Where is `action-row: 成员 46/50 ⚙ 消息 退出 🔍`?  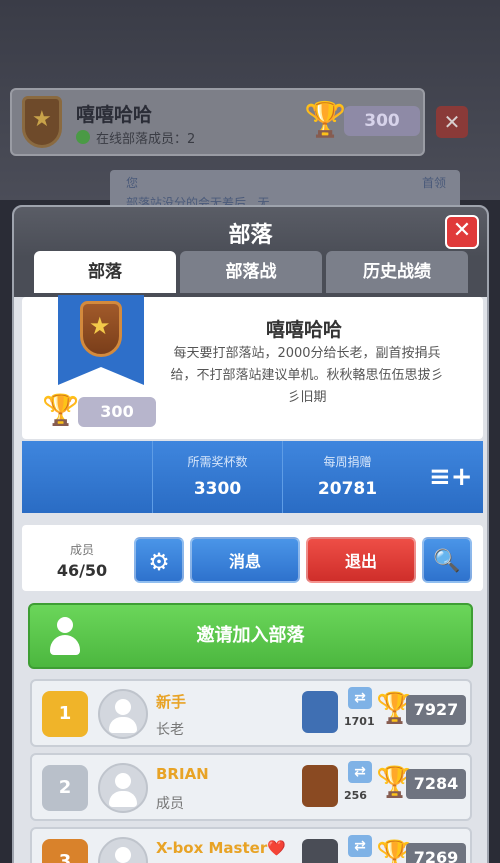 action-row: 成员 46/50 ⚙ 消息 退出 🔍 is located at coordinates (252, 558).